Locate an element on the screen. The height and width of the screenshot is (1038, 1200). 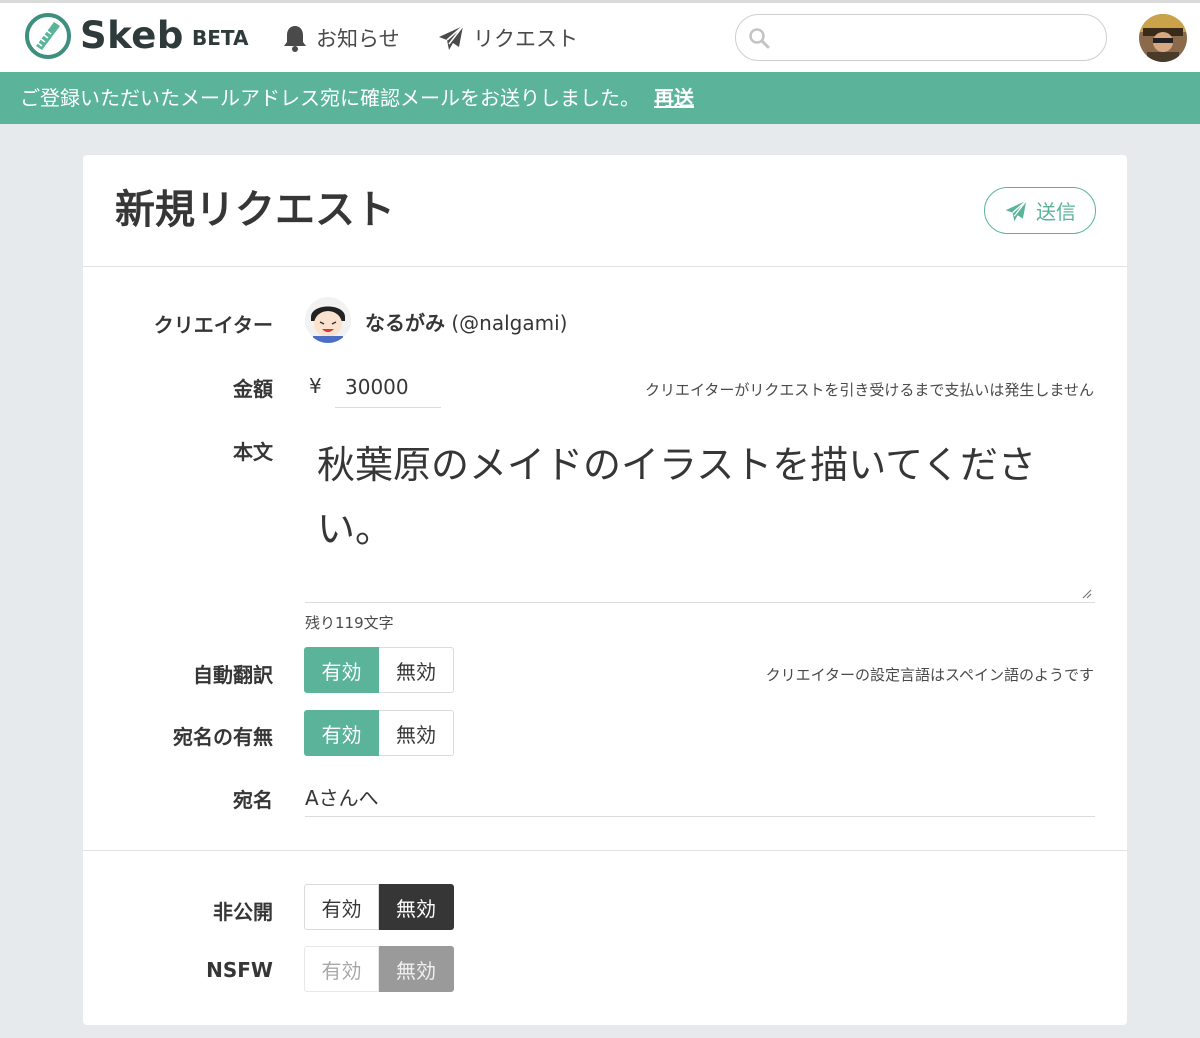
bell-icon is located at coordinates (295, 39).